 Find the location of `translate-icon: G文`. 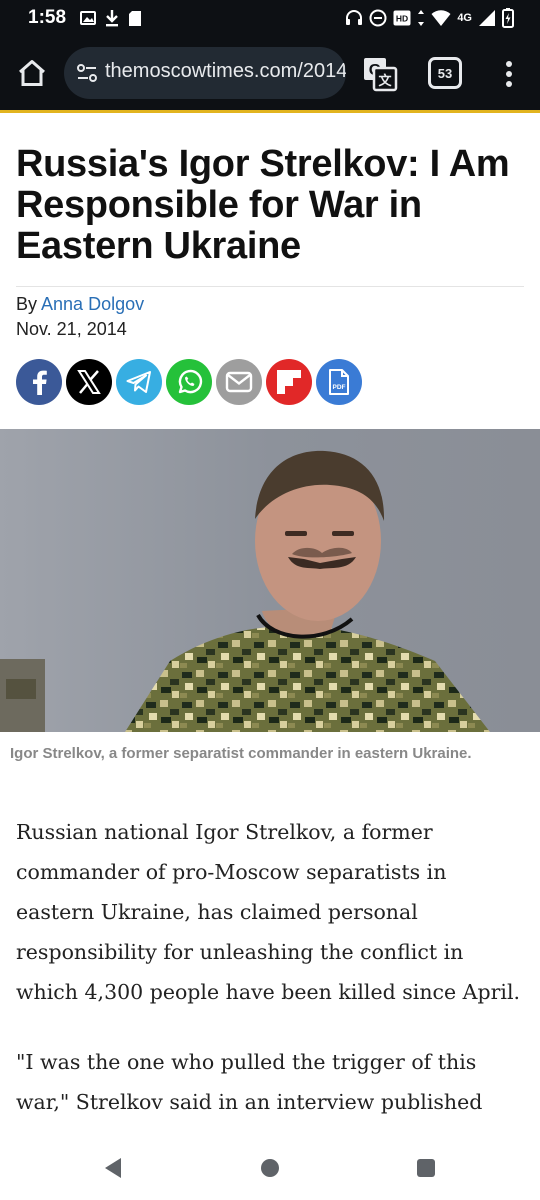

translate-icon: G文 is located at coordinates (381, 75).